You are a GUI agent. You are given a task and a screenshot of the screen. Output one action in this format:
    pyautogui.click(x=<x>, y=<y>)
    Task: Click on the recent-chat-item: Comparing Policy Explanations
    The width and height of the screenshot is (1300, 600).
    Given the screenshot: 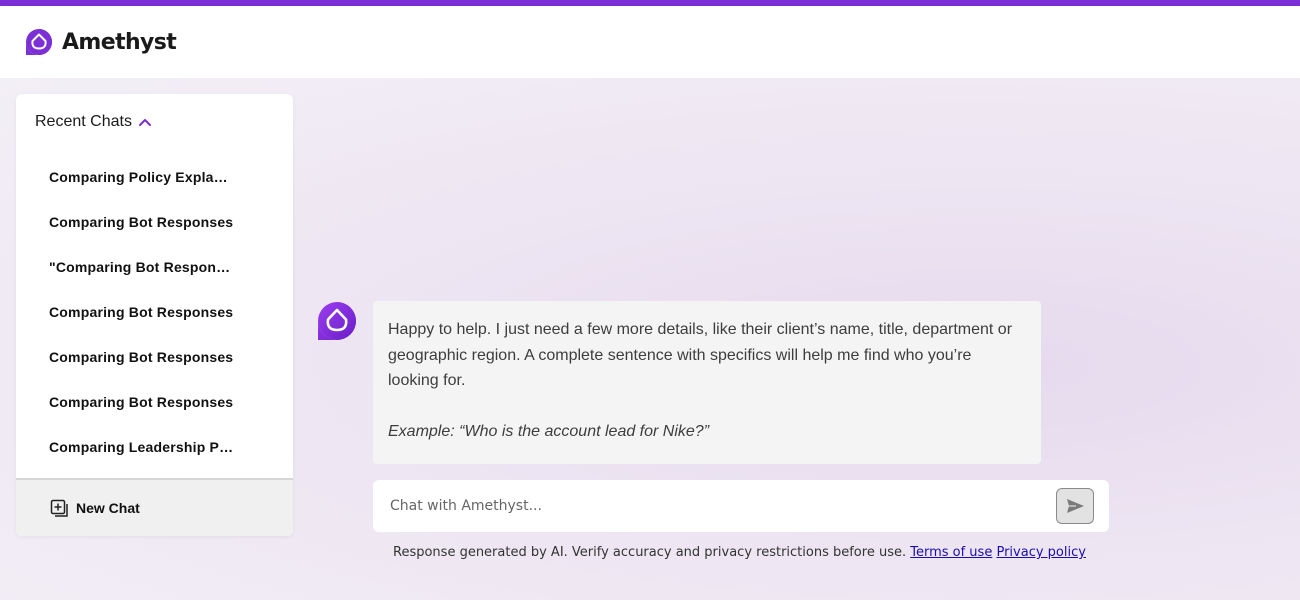 What is the action you would take?
    pyautogui.click(x=154, y=176)
    